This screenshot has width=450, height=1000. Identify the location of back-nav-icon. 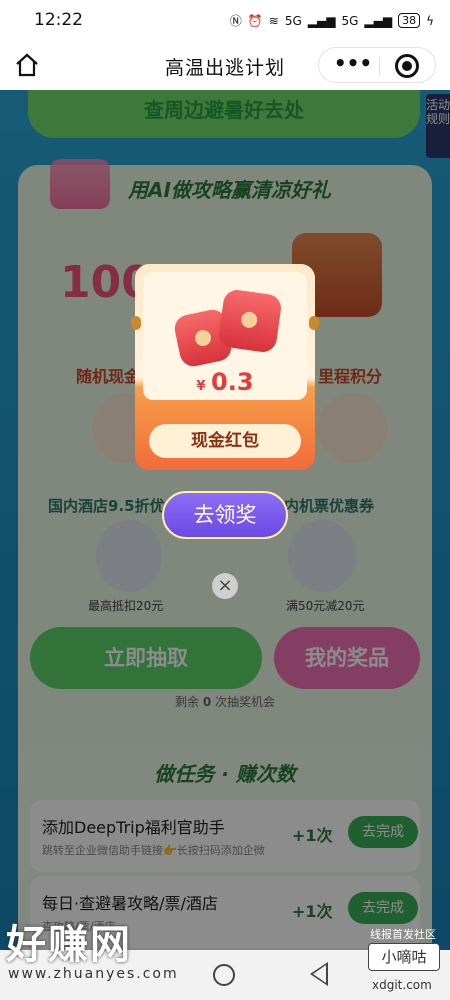
(319, 974).